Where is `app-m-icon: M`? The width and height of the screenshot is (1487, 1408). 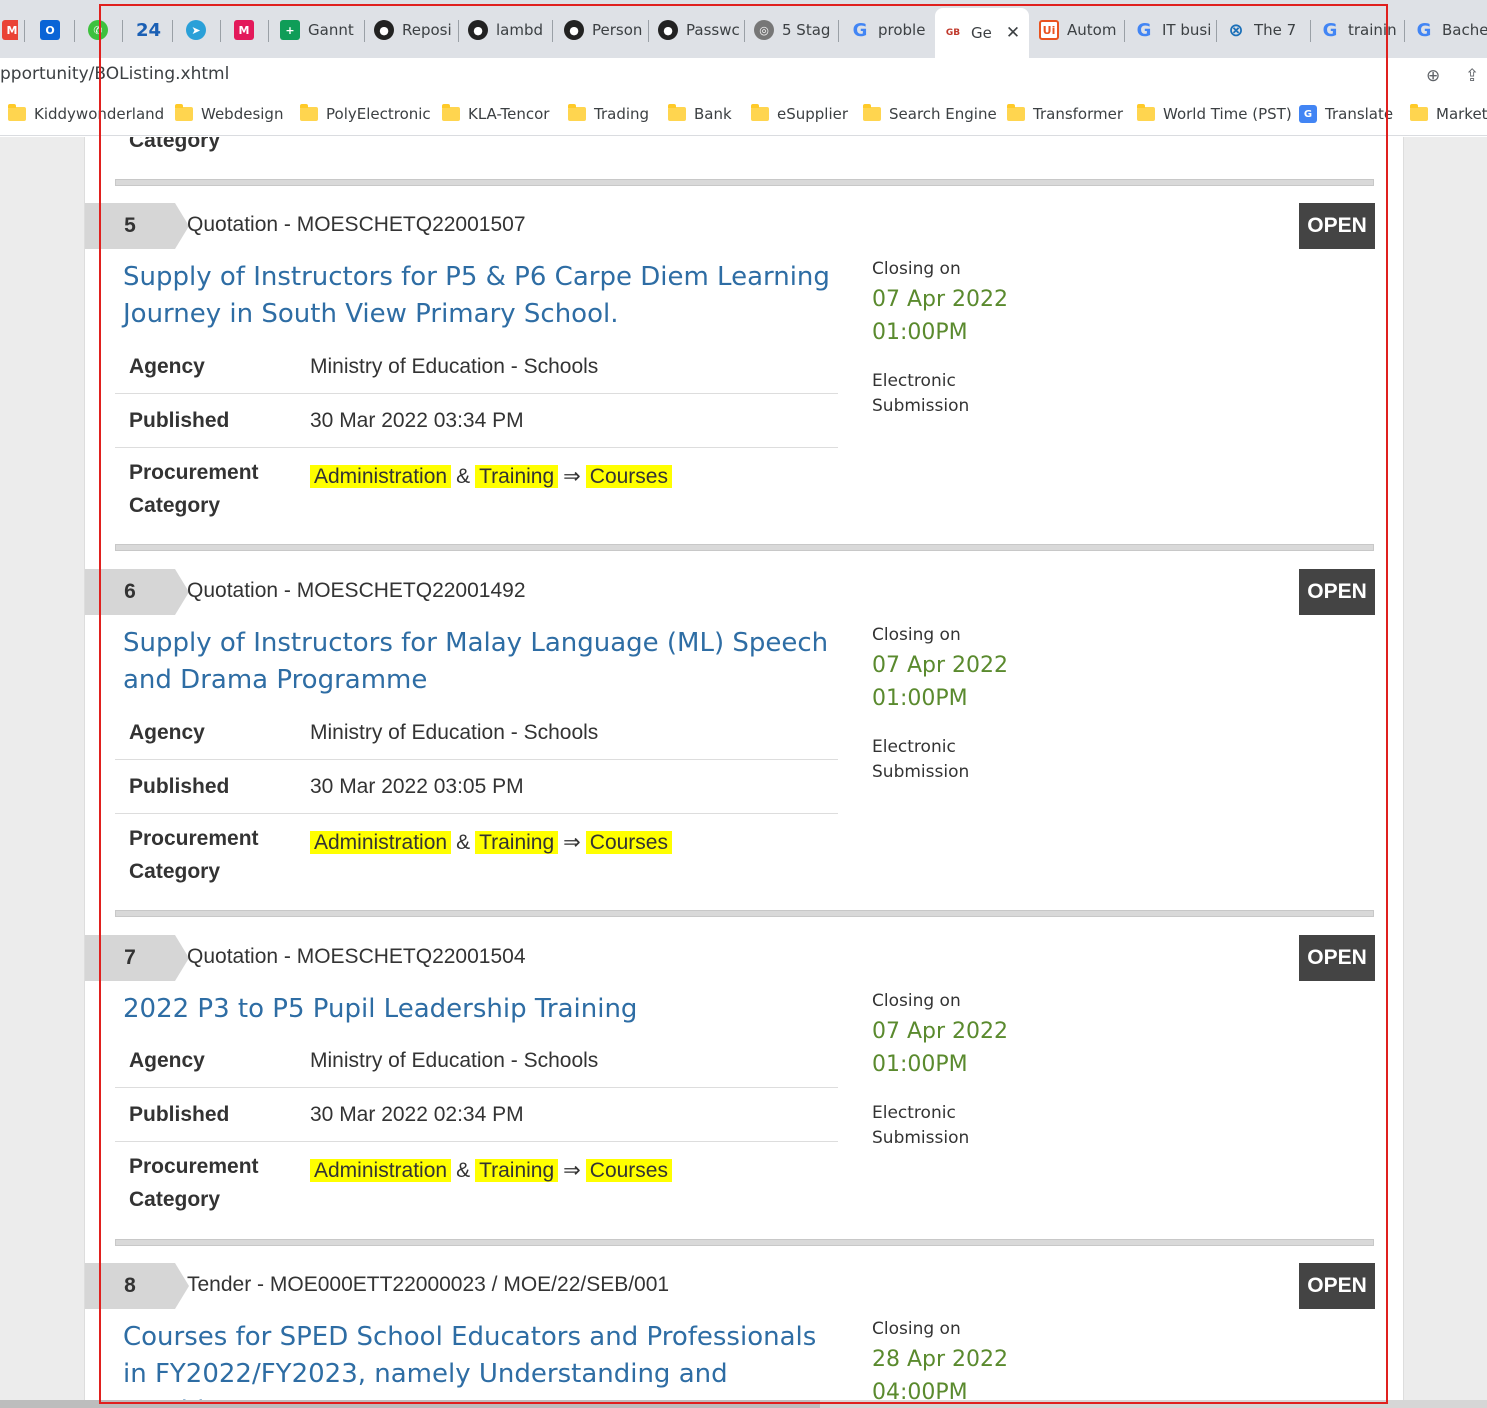 app-m-icon: M is located at coordinates (244, 30).